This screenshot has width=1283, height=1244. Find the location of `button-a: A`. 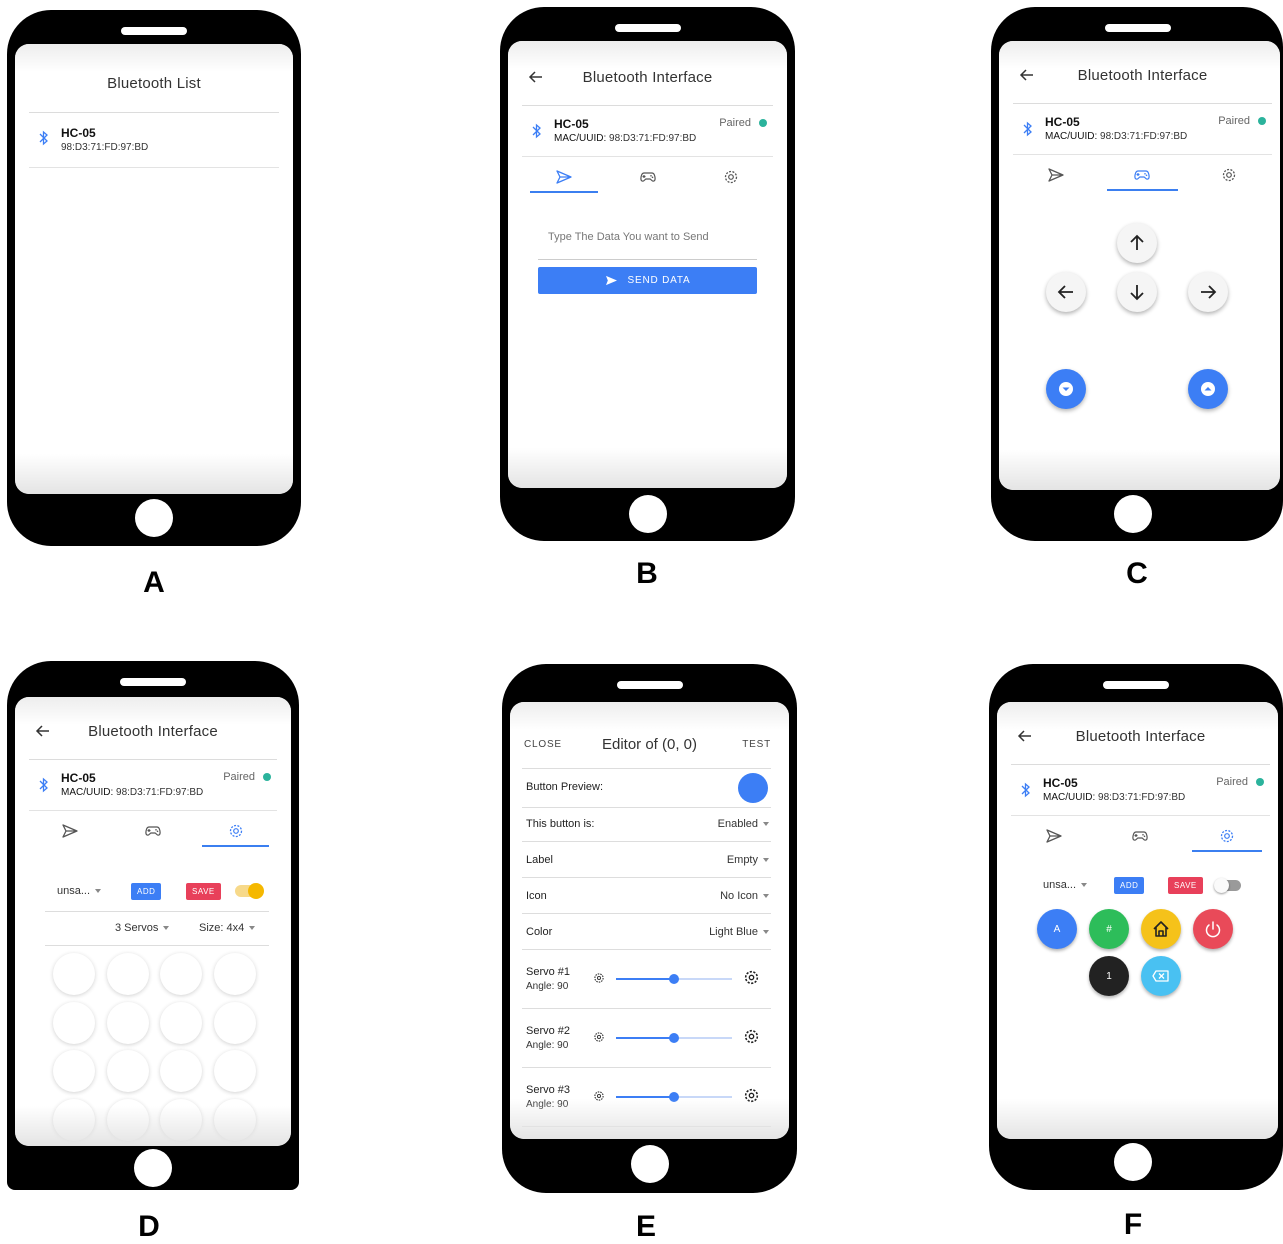

button-a: A is located at coordinates (1057, 929).